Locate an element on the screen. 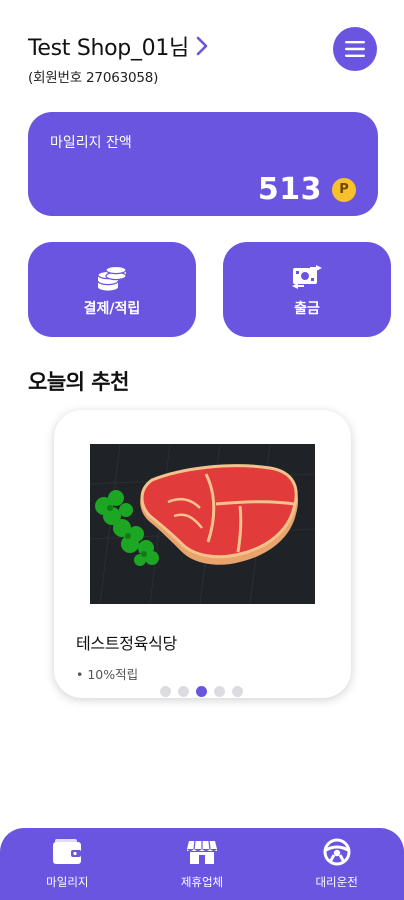 The width and height of the screenshot is (404, 900). nav-label-designated-driver: 대리운전 is located at coordinates (336, 882).